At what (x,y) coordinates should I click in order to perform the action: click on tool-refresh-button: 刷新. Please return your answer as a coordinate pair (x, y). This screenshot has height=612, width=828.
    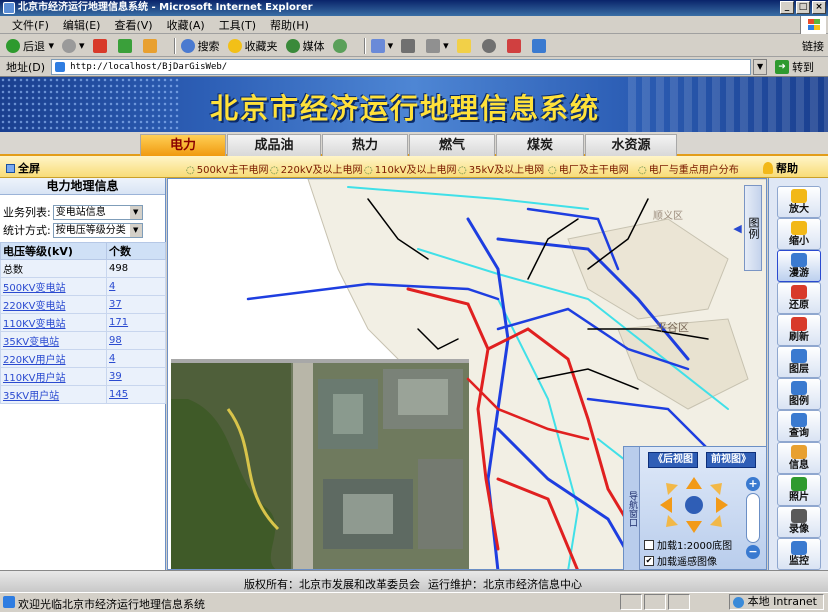
    Looking at the image, I should click on (799, 330).